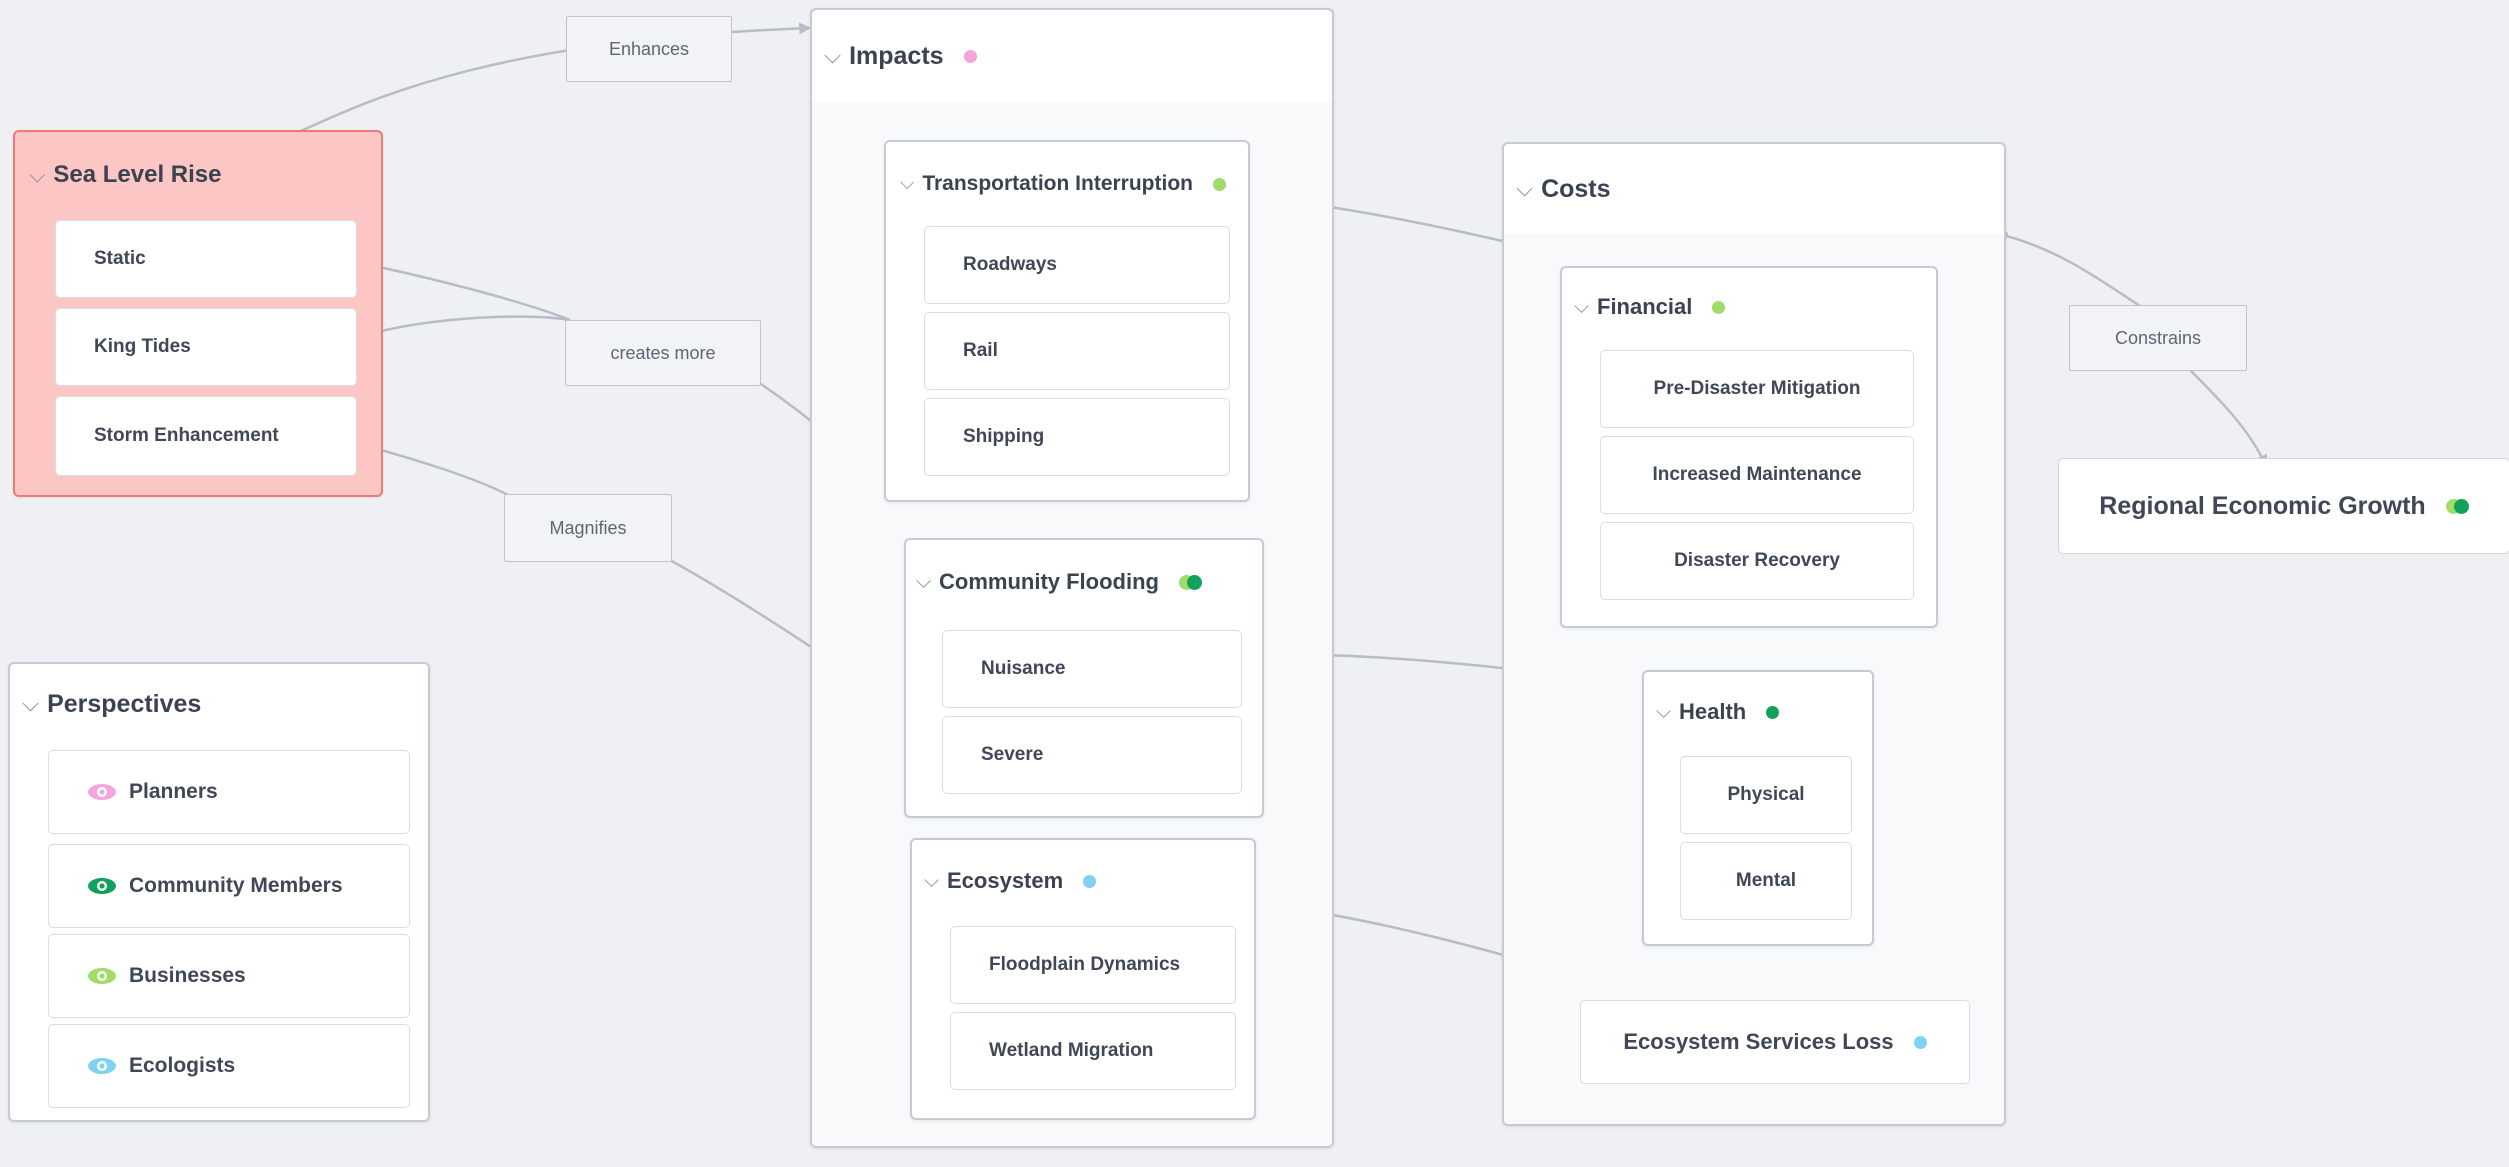 The height and width of the screenshot is (1167, 2509). I want to click on group-title: Sea Level Rise, so click(137, 174).